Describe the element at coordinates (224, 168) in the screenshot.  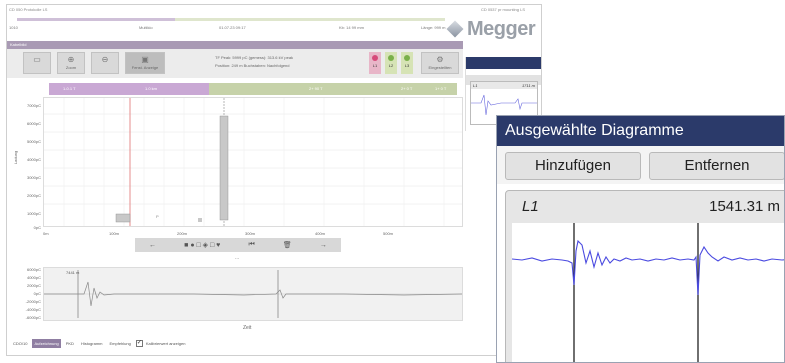
I see `pd-cluster-column` at that location.